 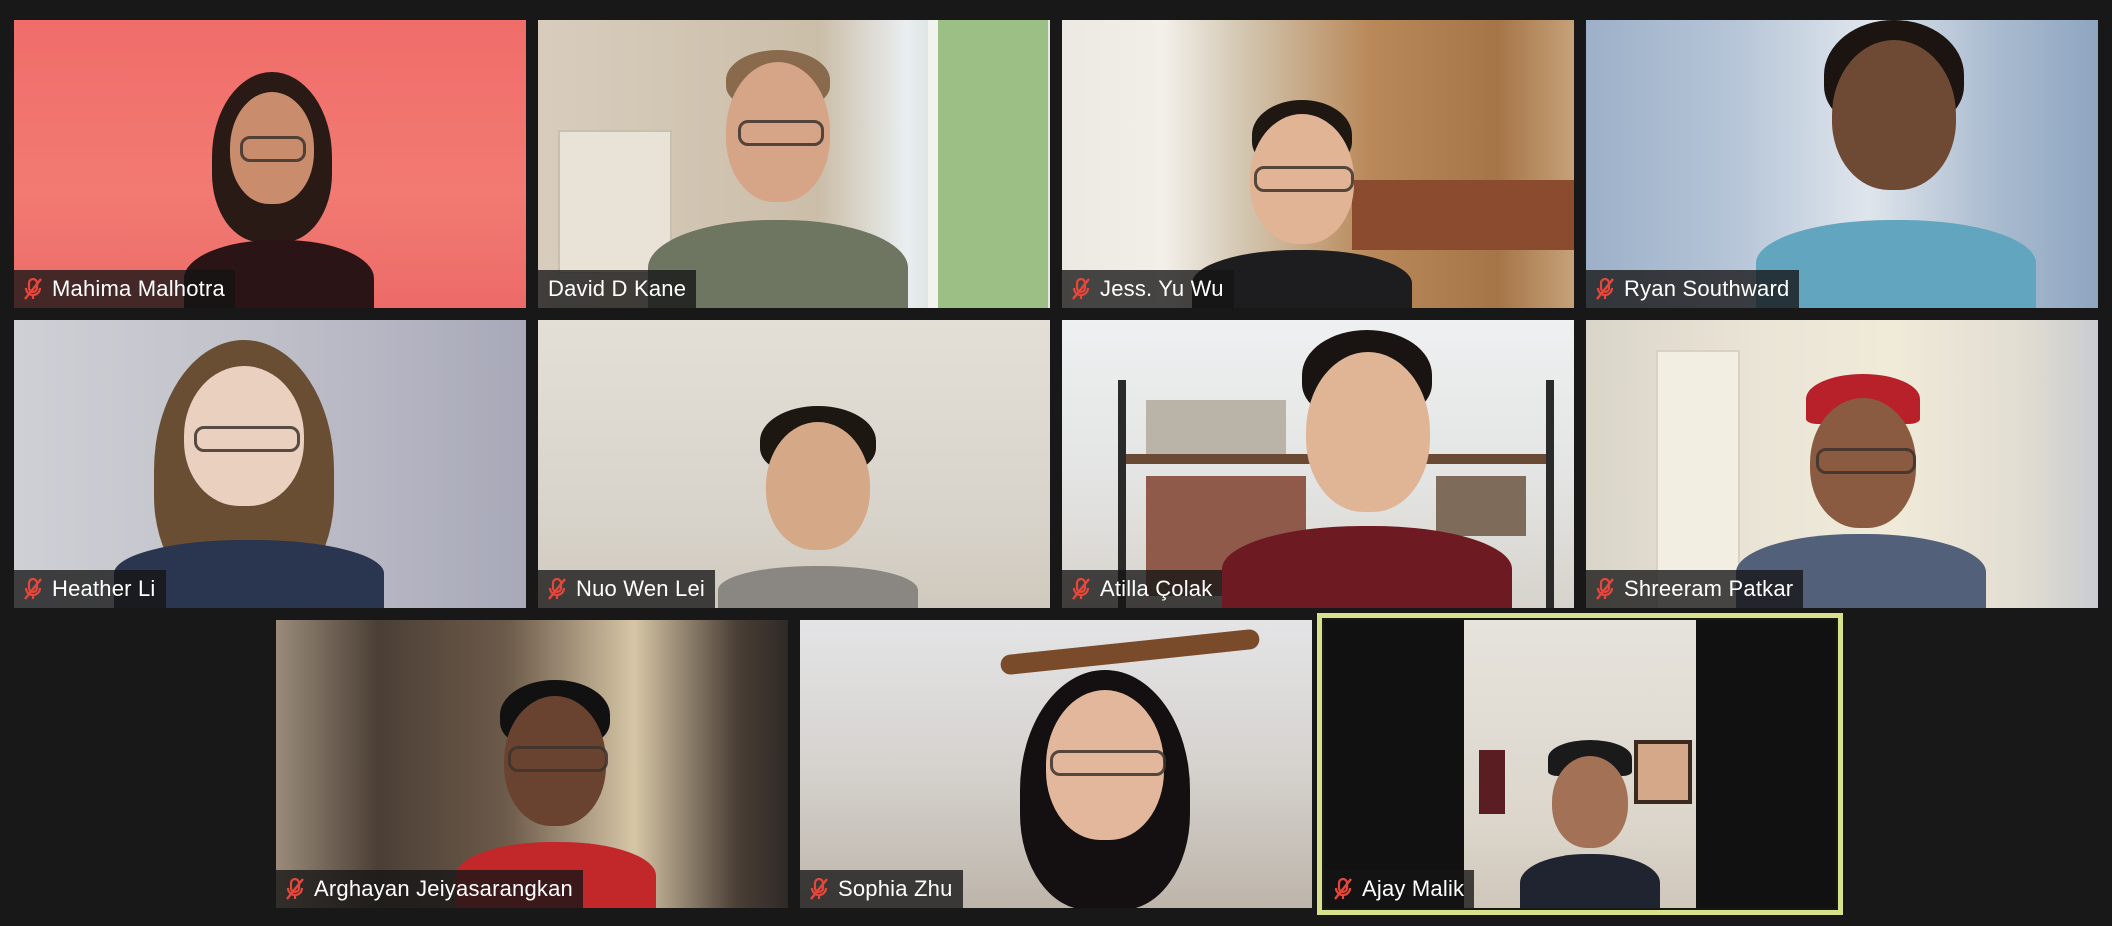 I want to click on participant-tile-ryan-southward: Ryan Southward, so click(x=1842, y=164).